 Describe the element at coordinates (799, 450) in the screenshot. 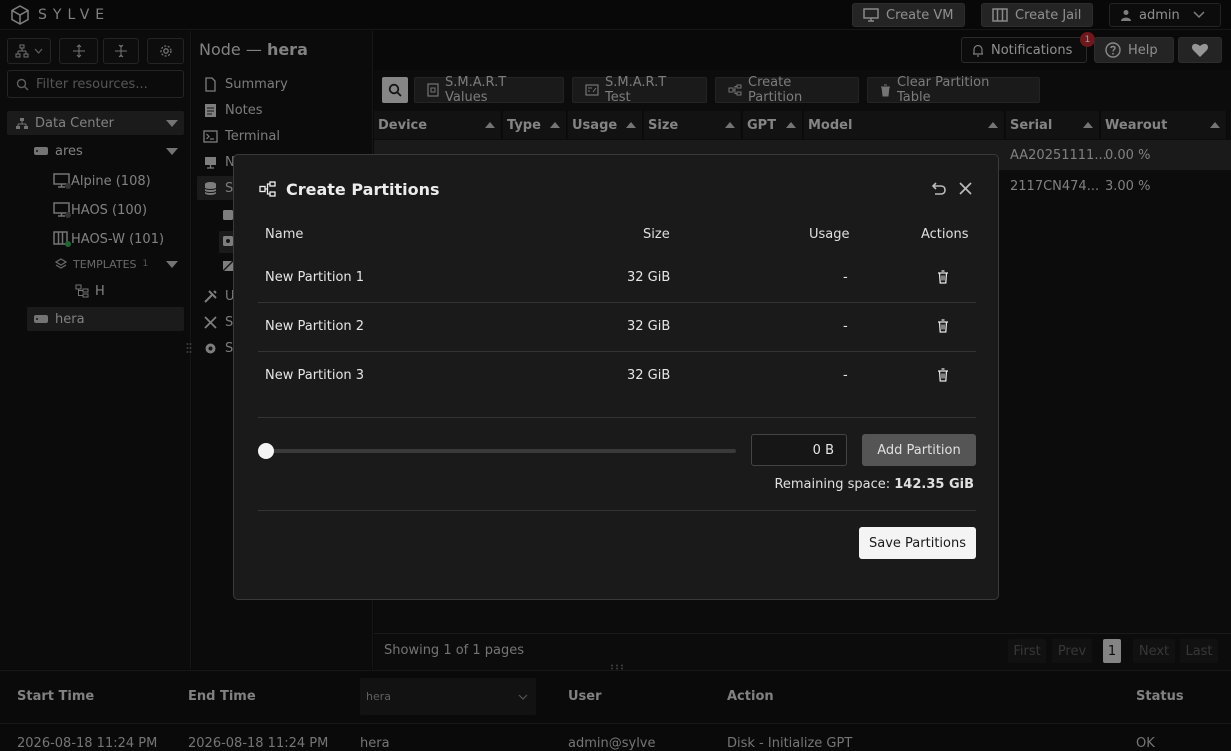

I see `partition-size-input: 0 B` at that location.